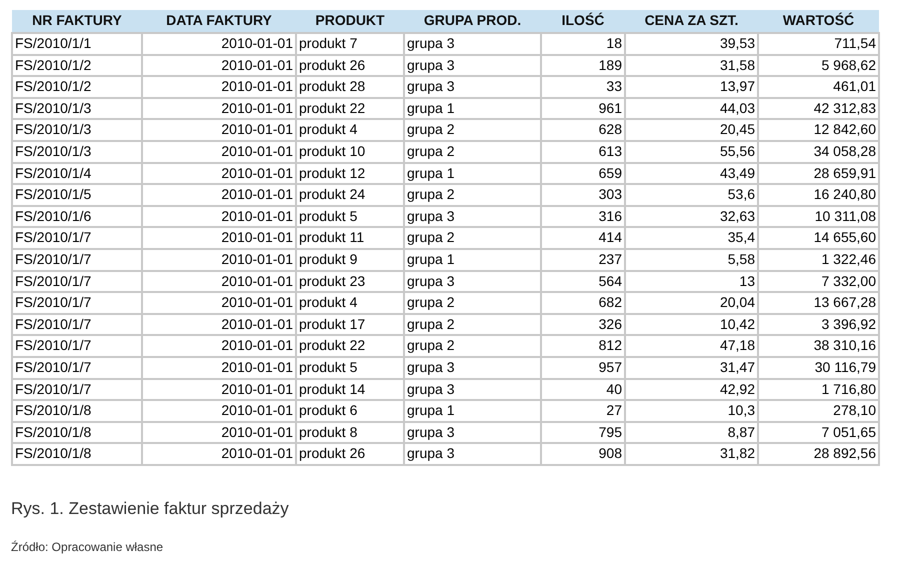 The width and height of the screenshot is (899, 575). I want to click on table-cell: 44,03, so click(691, 109).